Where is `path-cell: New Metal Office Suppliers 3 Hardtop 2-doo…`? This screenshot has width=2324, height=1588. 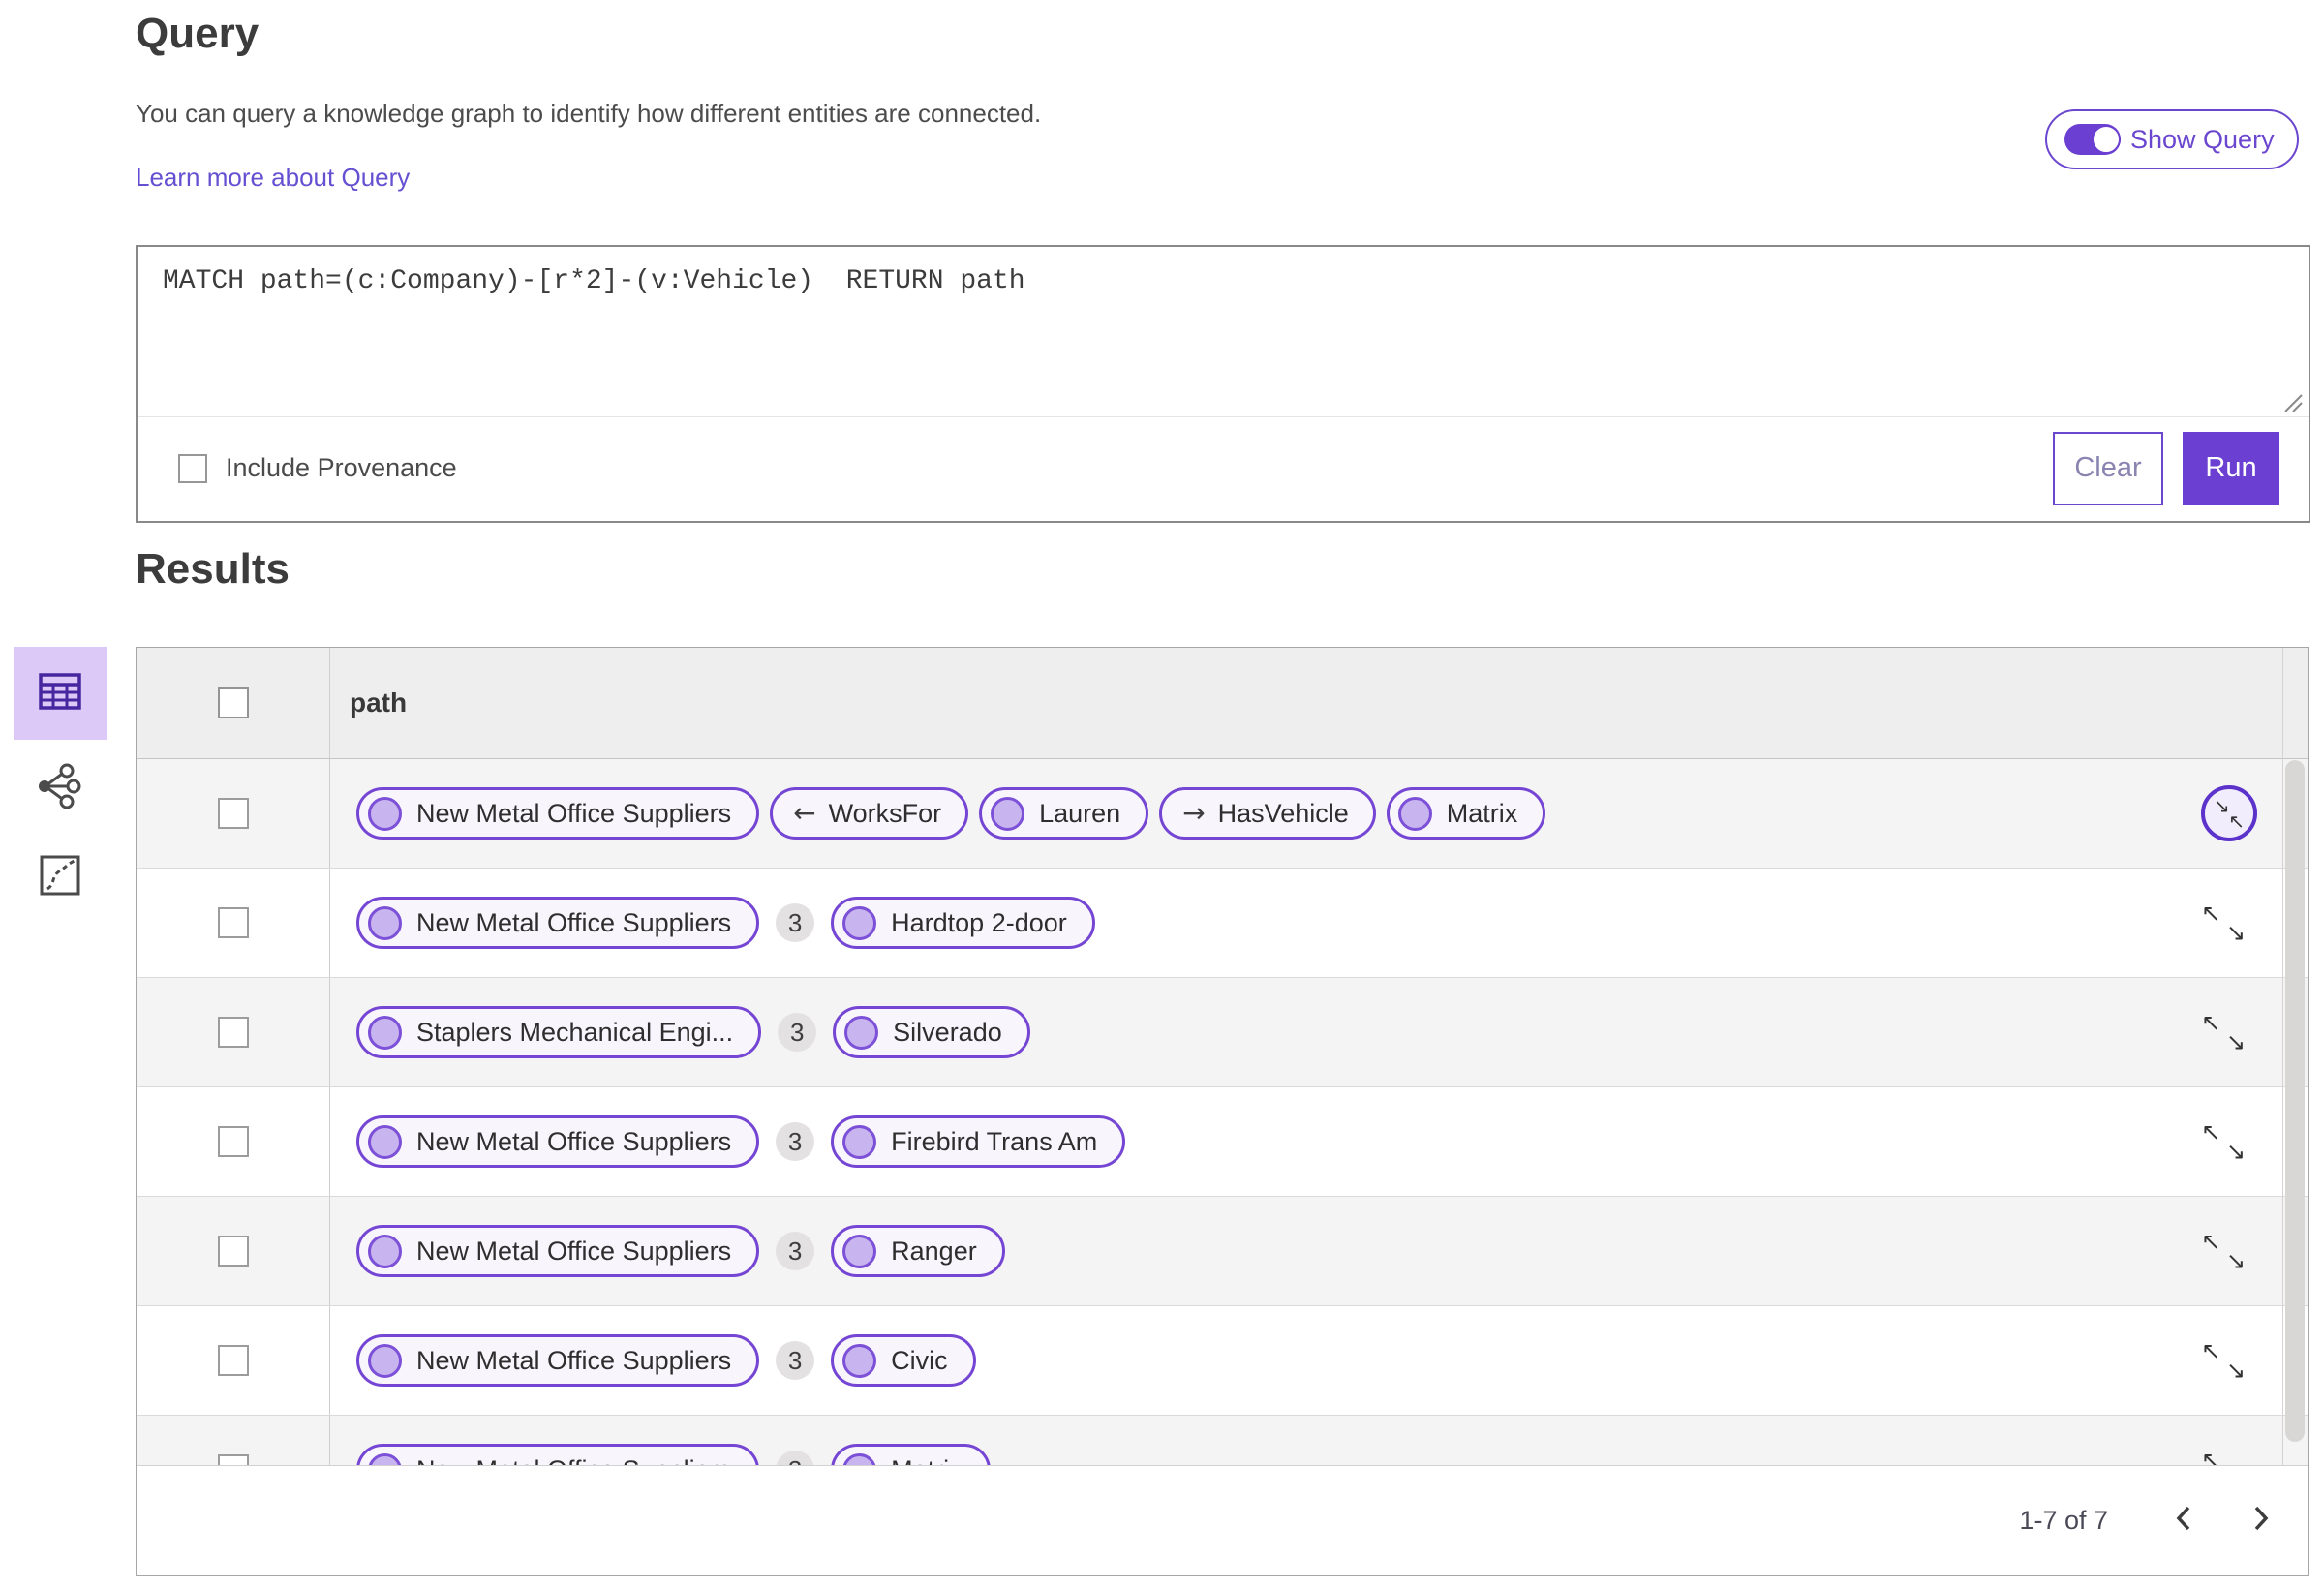 path-cell: New Metal Office Suppliers 3 Hardtop 2-doo… is located at coordinates (1319, 923).